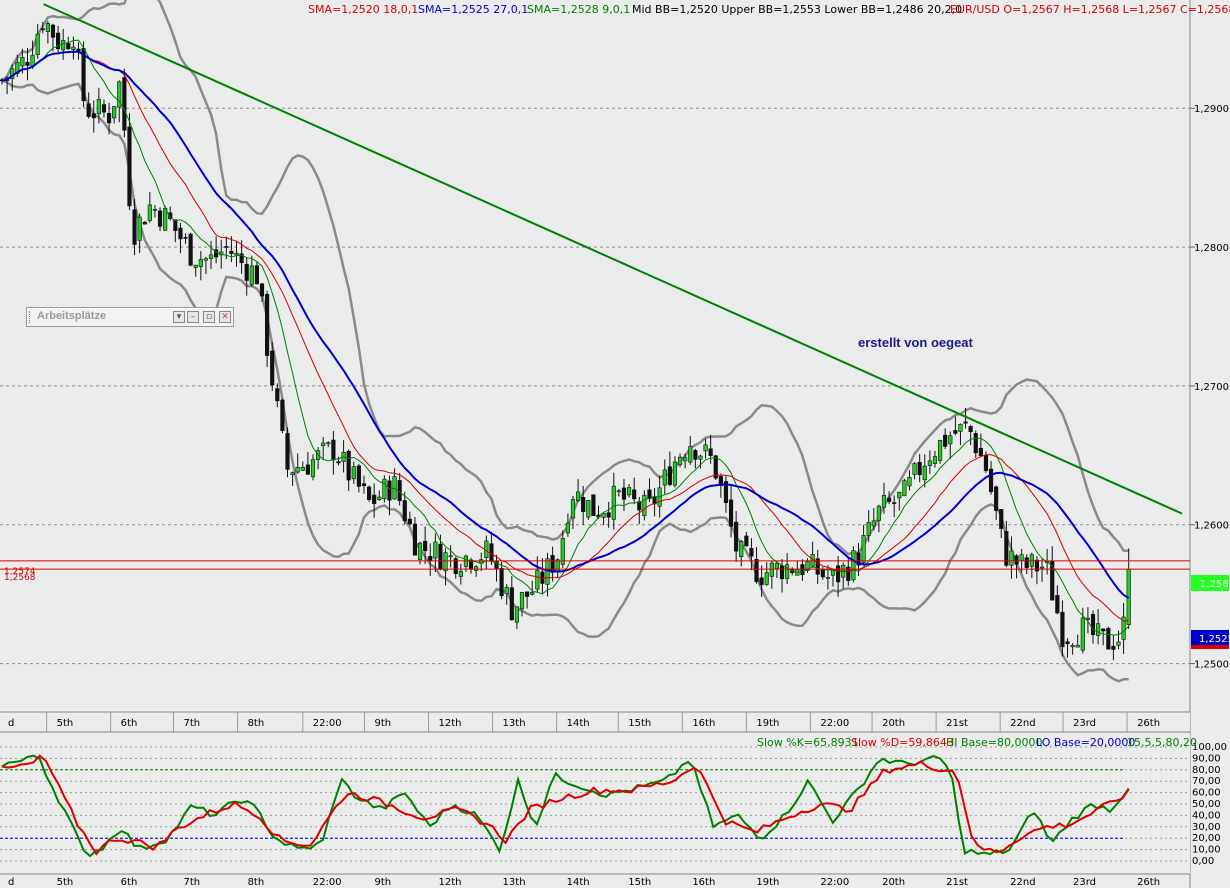  Describe the element at coordinates (179, 317) in the screenshot. I see `dropdown-icon: ▾` at that location.